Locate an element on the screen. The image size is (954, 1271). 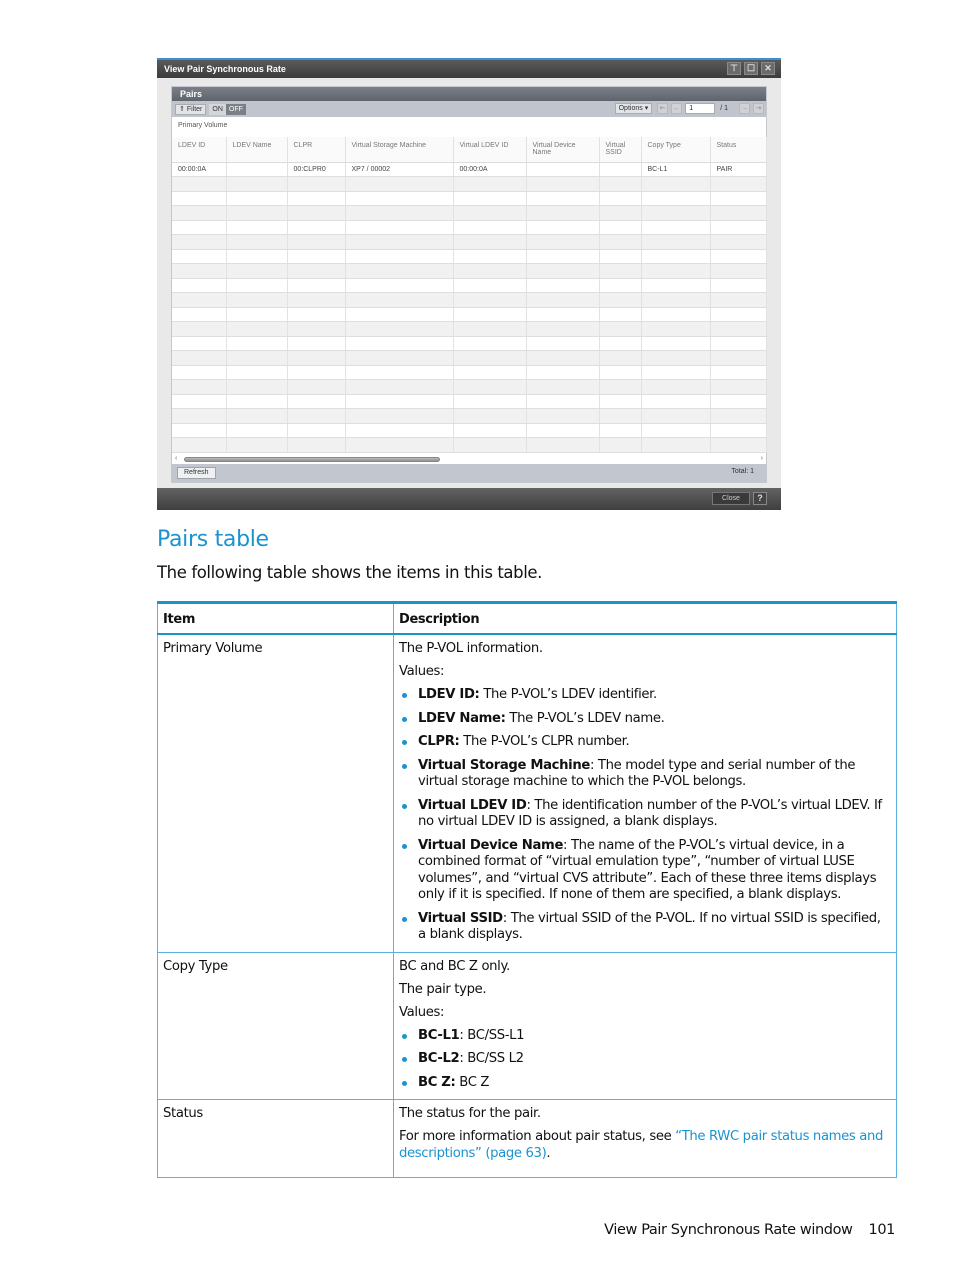
previous-page-icon: ← is located at coordinates (677, 108).